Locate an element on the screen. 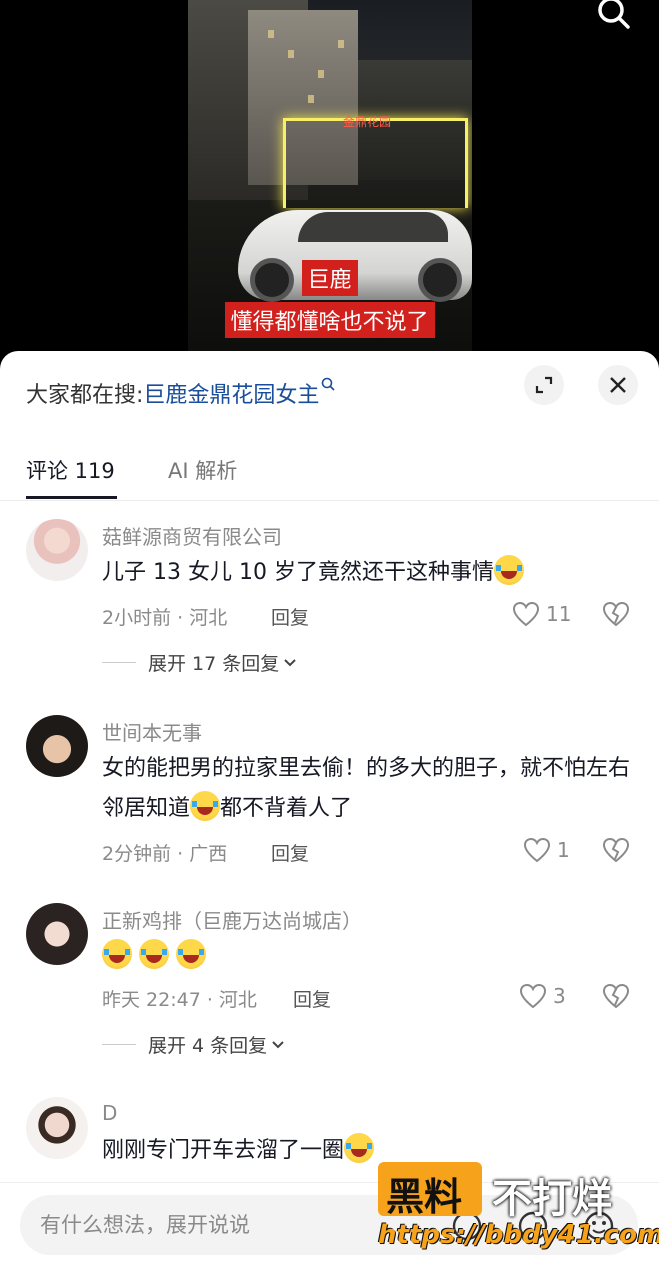 The image size is (659, 1280). search-suggestion: 大家都在搜:巨鹿金鼎花园女主 is located at coordinates (181, 393).